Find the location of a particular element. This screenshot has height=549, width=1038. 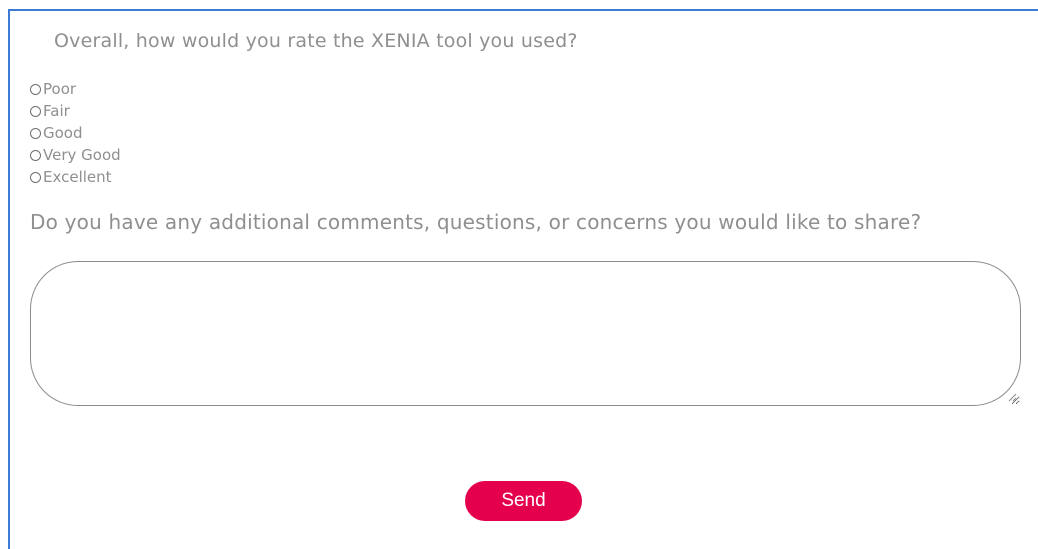

rating-option-label: Fair is located at coordinates (56, 111).